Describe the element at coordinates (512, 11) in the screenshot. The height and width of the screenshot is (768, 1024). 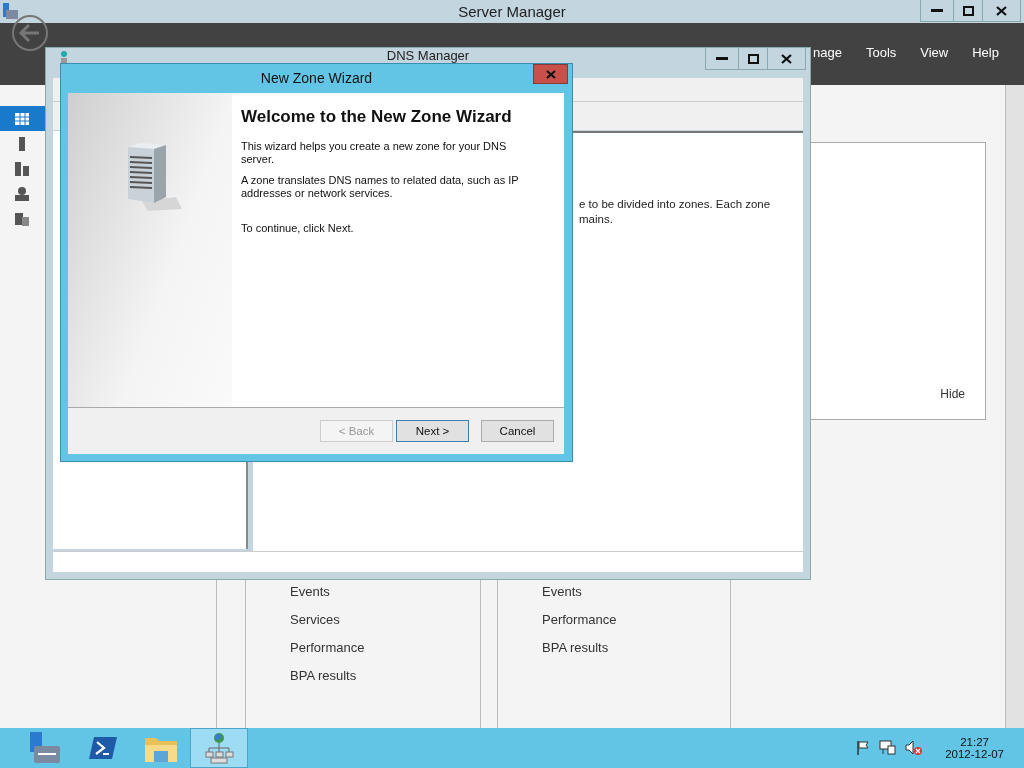
I see `window-title: Server Manager` at that location.